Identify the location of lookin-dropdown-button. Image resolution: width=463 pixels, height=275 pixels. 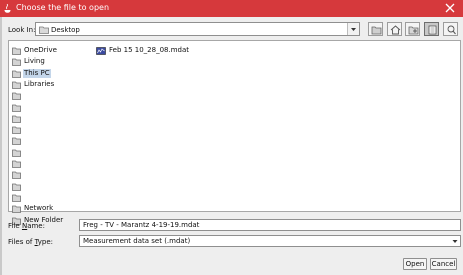
(353, 29).